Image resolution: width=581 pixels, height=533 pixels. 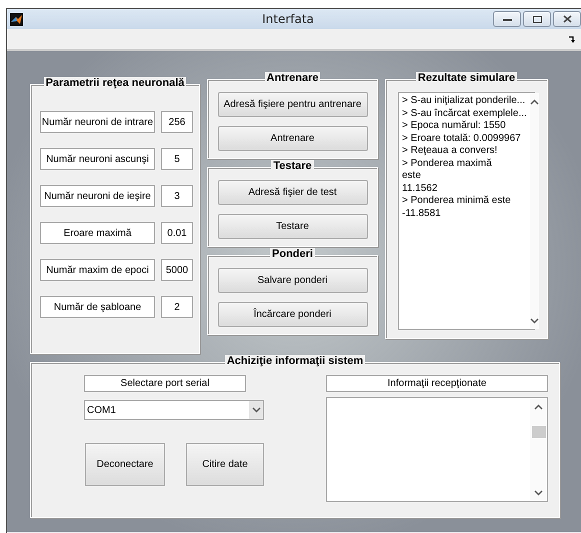 I want to click on result-line: este, so click(x=412, y=176).